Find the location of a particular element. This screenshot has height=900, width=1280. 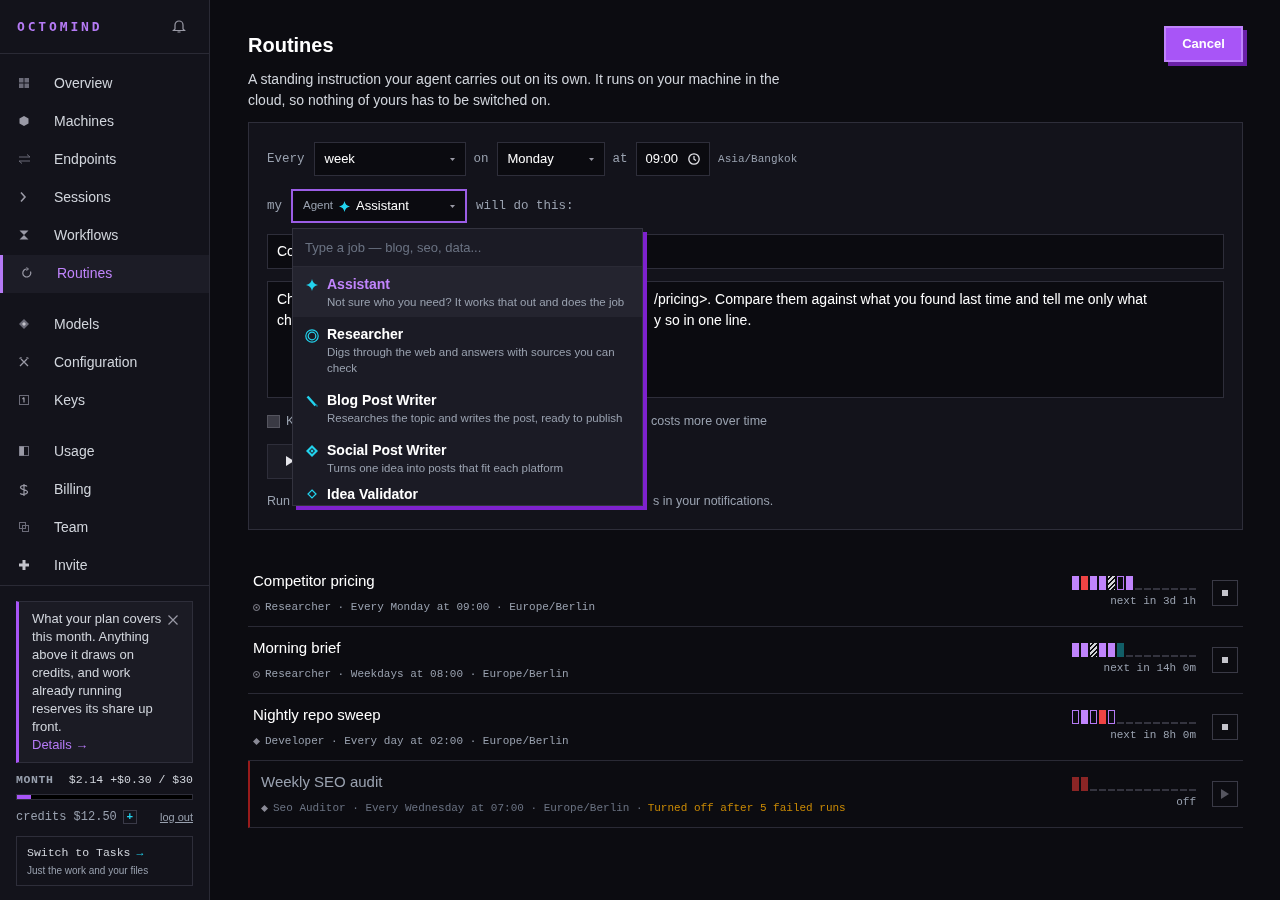

budget-label: MONTH is located at coordinates (35, 779).